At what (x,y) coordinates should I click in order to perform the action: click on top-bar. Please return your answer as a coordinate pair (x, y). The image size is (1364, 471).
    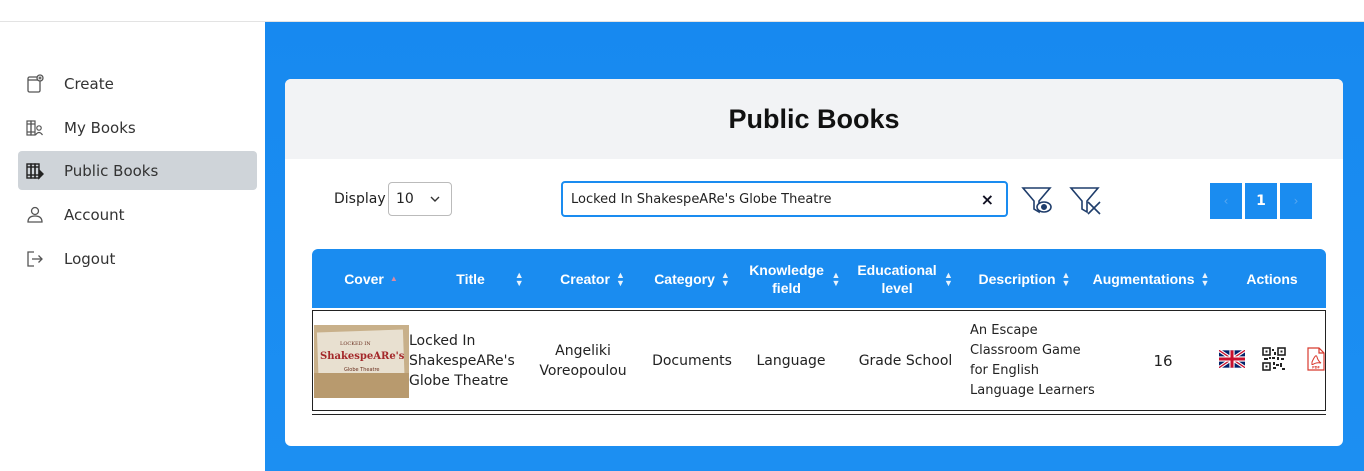
    Looking at the image, I should click on (682, 11).